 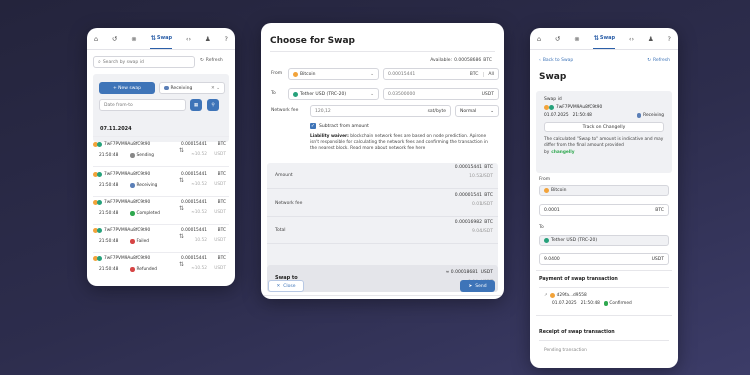 What do you see at coordinates (213, 105) in the screenshot?
I see `filter-button: ⚲` at bounding box center [213, 105].